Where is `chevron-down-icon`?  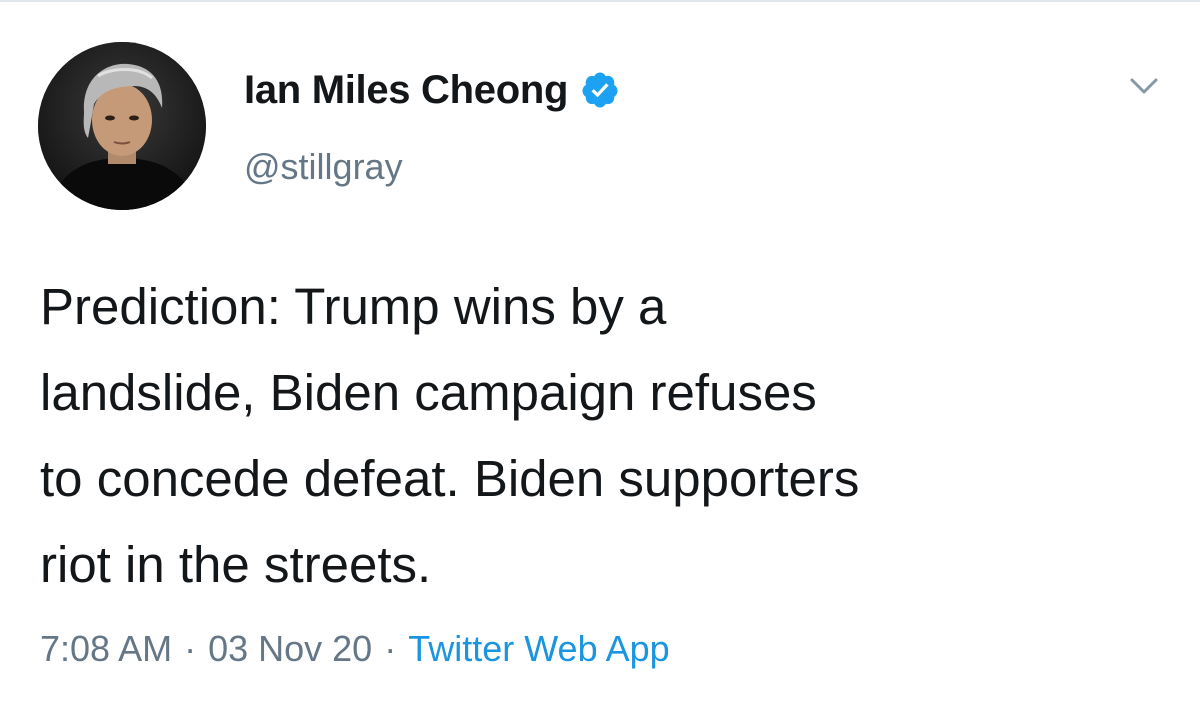
chevron-down-icon is located at coordinates (1144, 87).